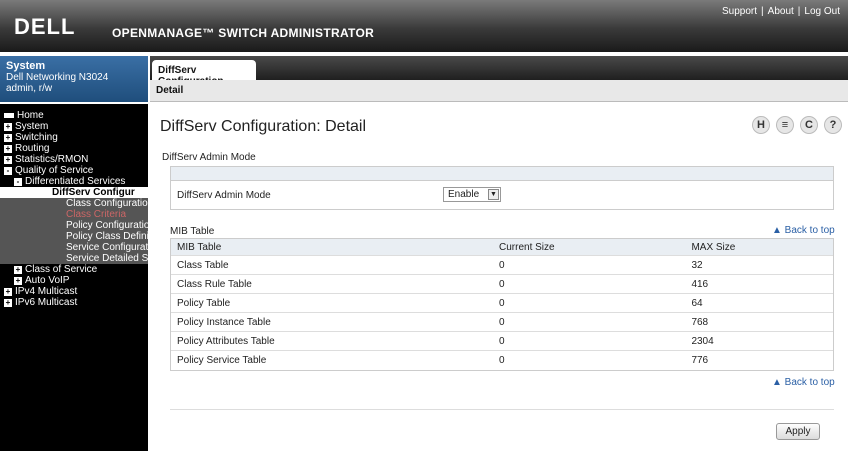 This screenshot has width=848, height=451. What do you see at coordinates (499, 71) in the screenshot?
I see `tab-bar: DiffServ Configuration` at bounding box center [499, 71].